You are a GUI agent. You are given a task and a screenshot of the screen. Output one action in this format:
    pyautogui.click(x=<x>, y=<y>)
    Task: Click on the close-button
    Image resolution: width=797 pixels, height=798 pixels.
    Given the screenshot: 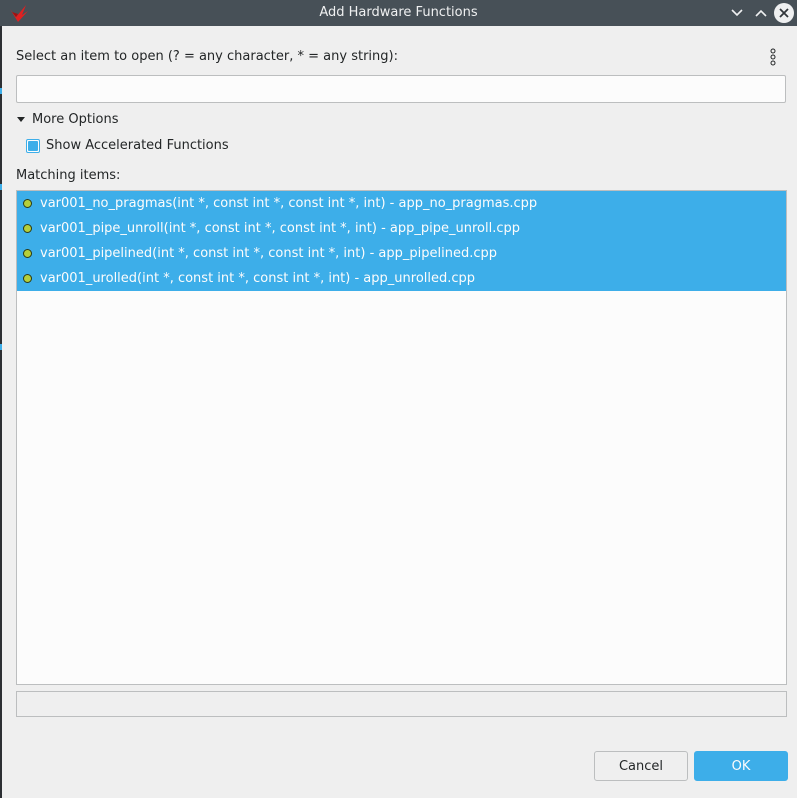 What is the action you would take?
    pyautogui.click(x=784, y=13)
    